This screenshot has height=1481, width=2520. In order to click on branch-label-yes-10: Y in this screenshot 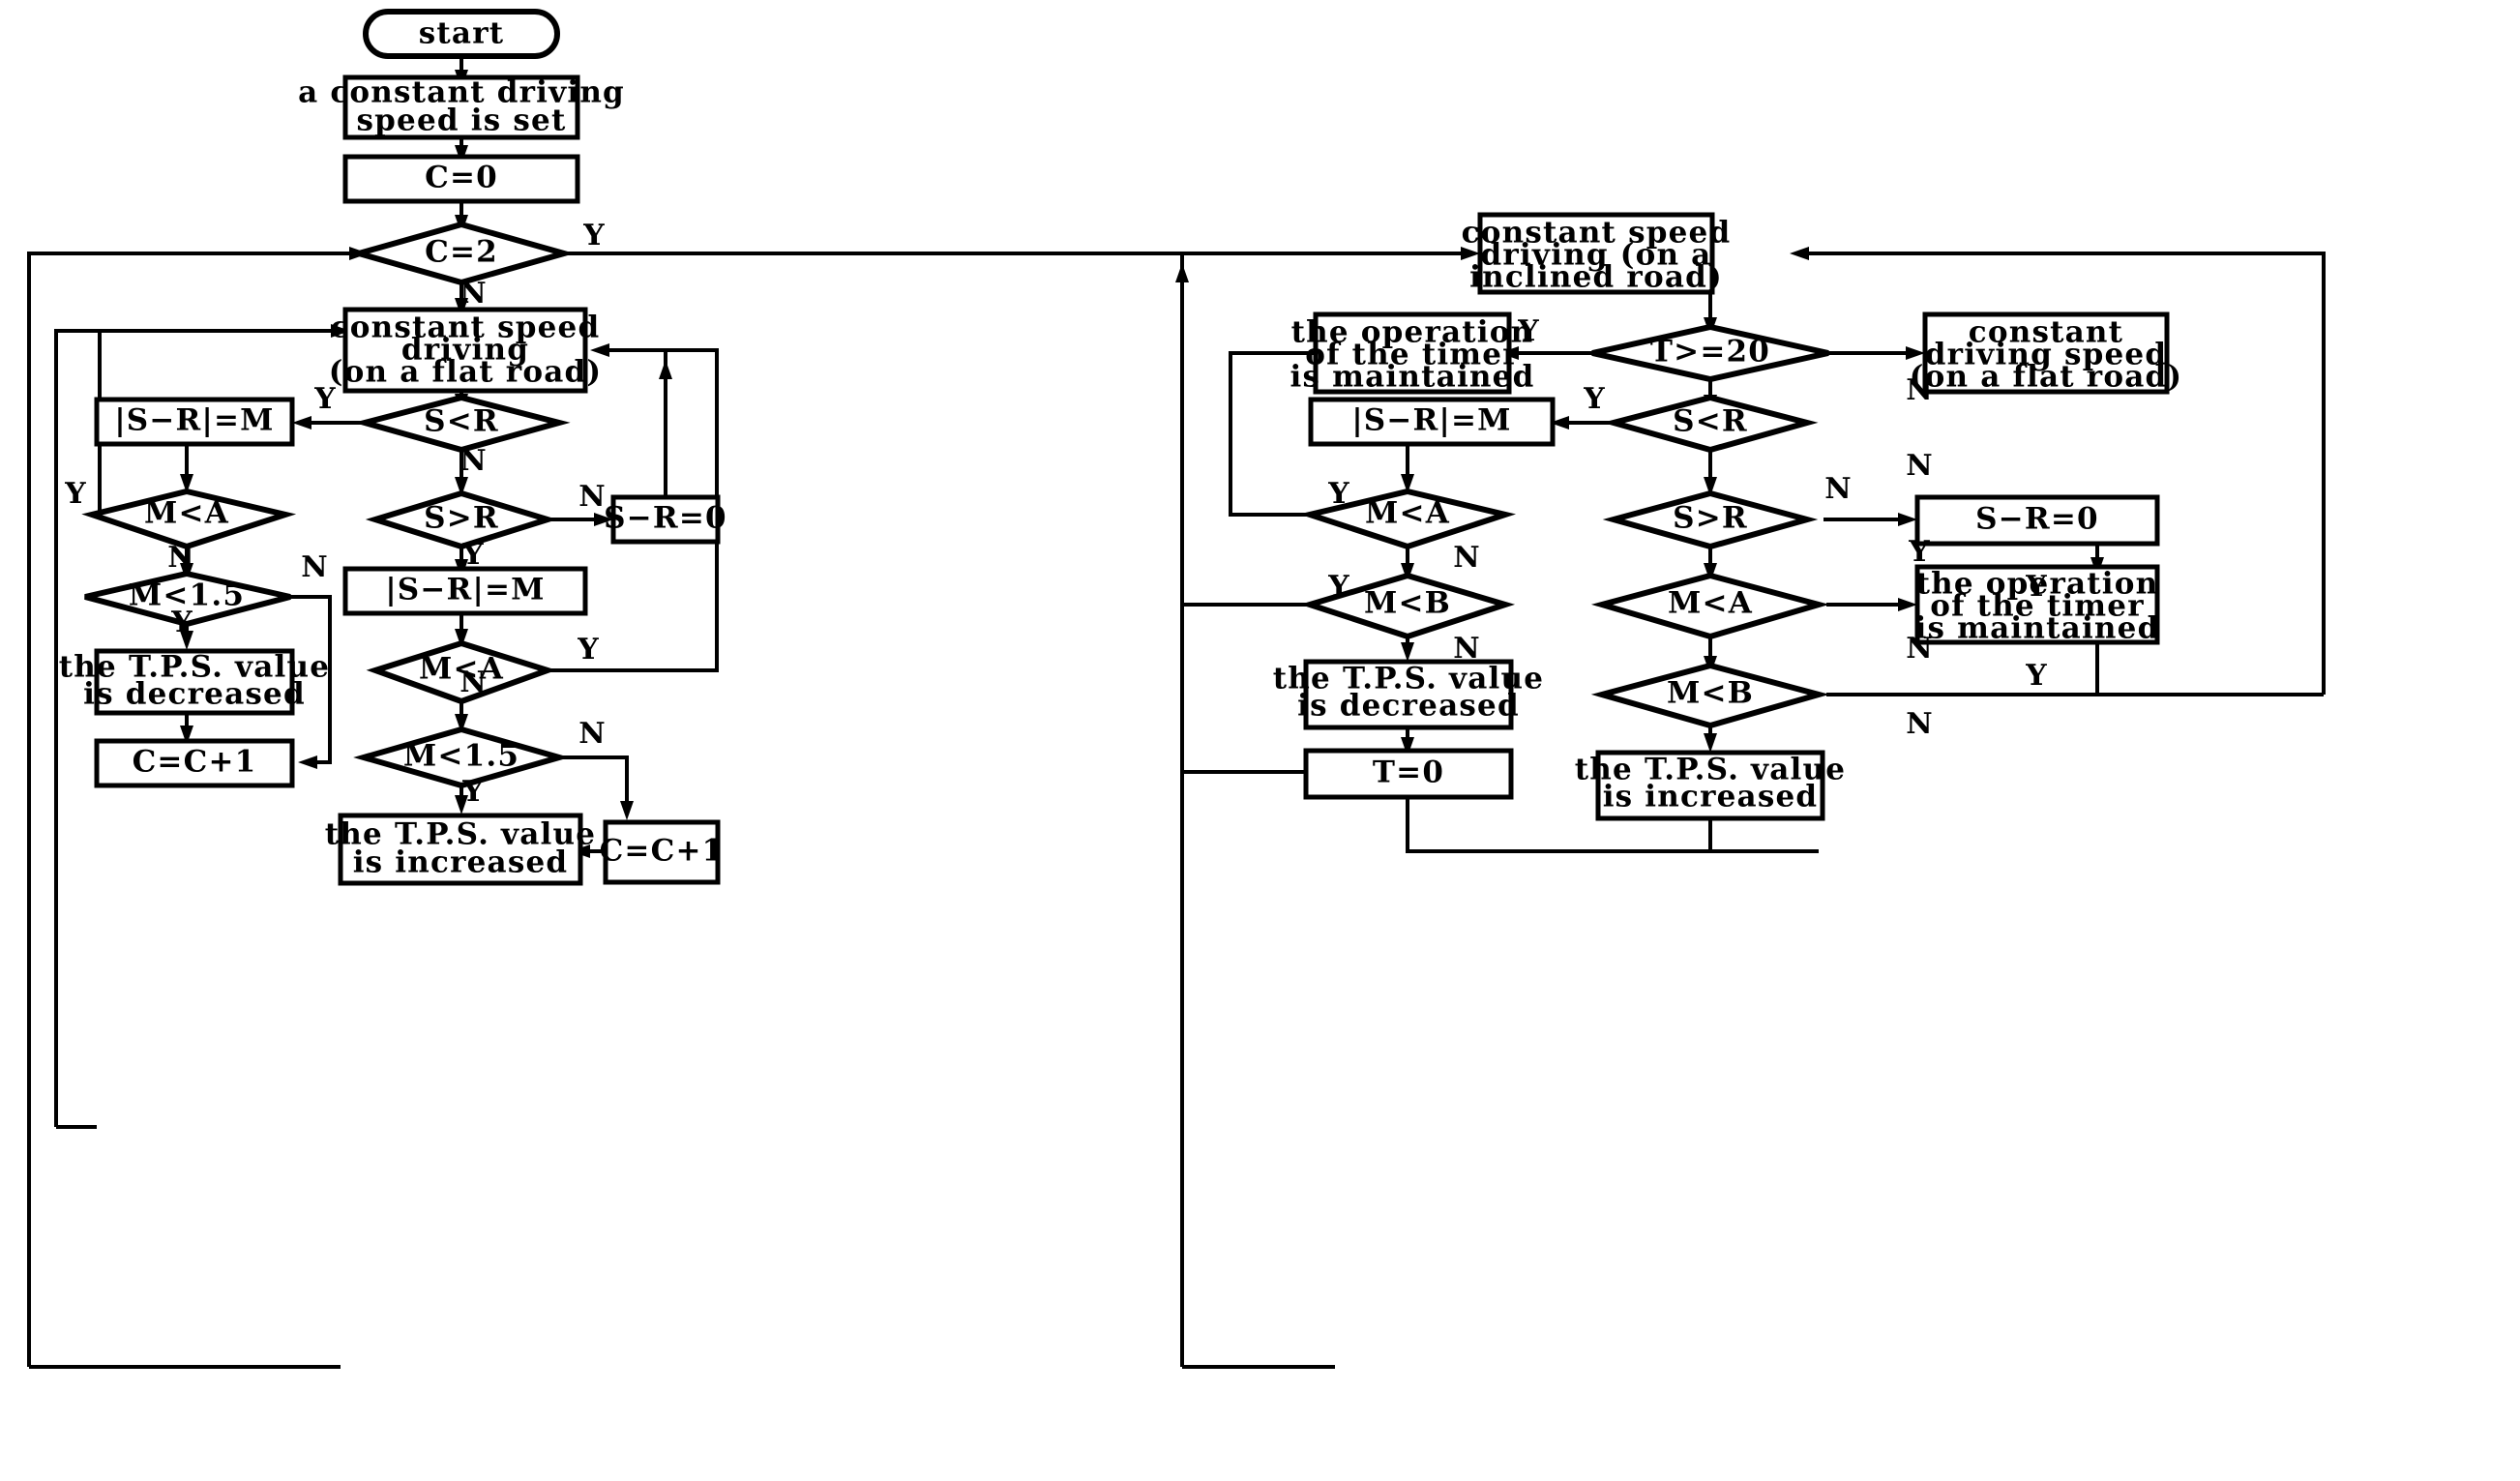, I will do `click(588, 649)`.